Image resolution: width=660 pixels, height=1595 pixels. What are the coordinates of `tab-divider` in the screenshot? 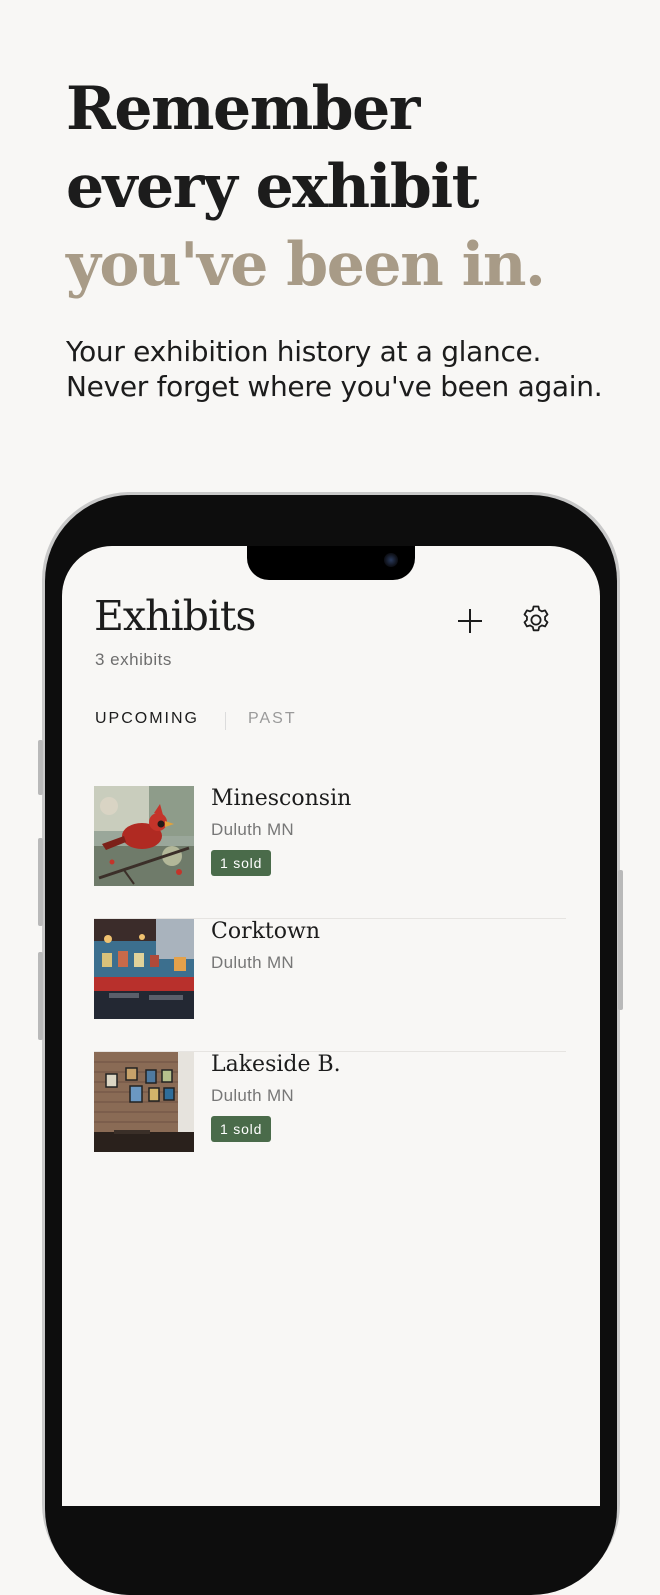 It's located at (225, 721).